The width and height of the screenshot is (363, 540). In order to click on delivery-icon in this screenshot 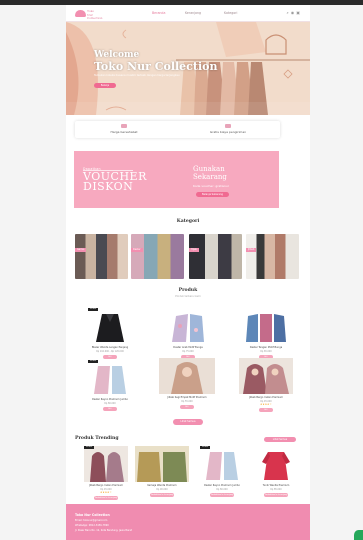, I will do `click(228, 126)`.